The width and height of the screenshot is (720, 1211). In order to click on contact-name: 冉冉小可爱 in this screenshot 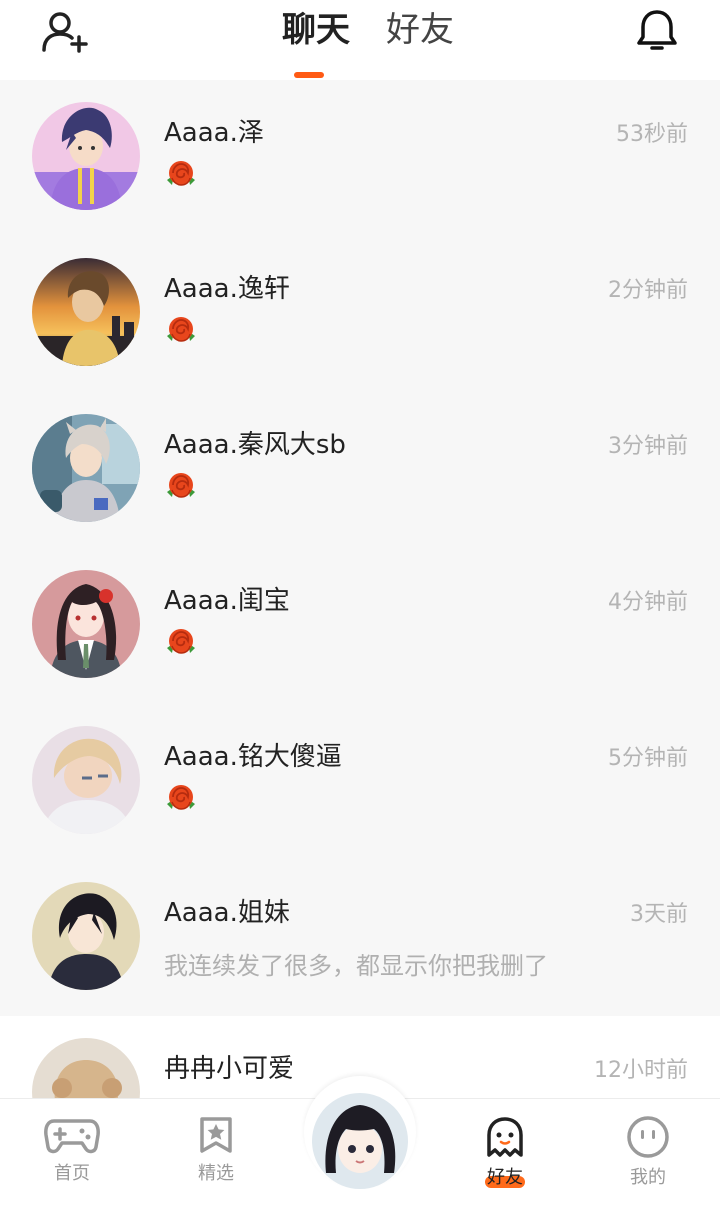, I will do `click(229, 1069)`.